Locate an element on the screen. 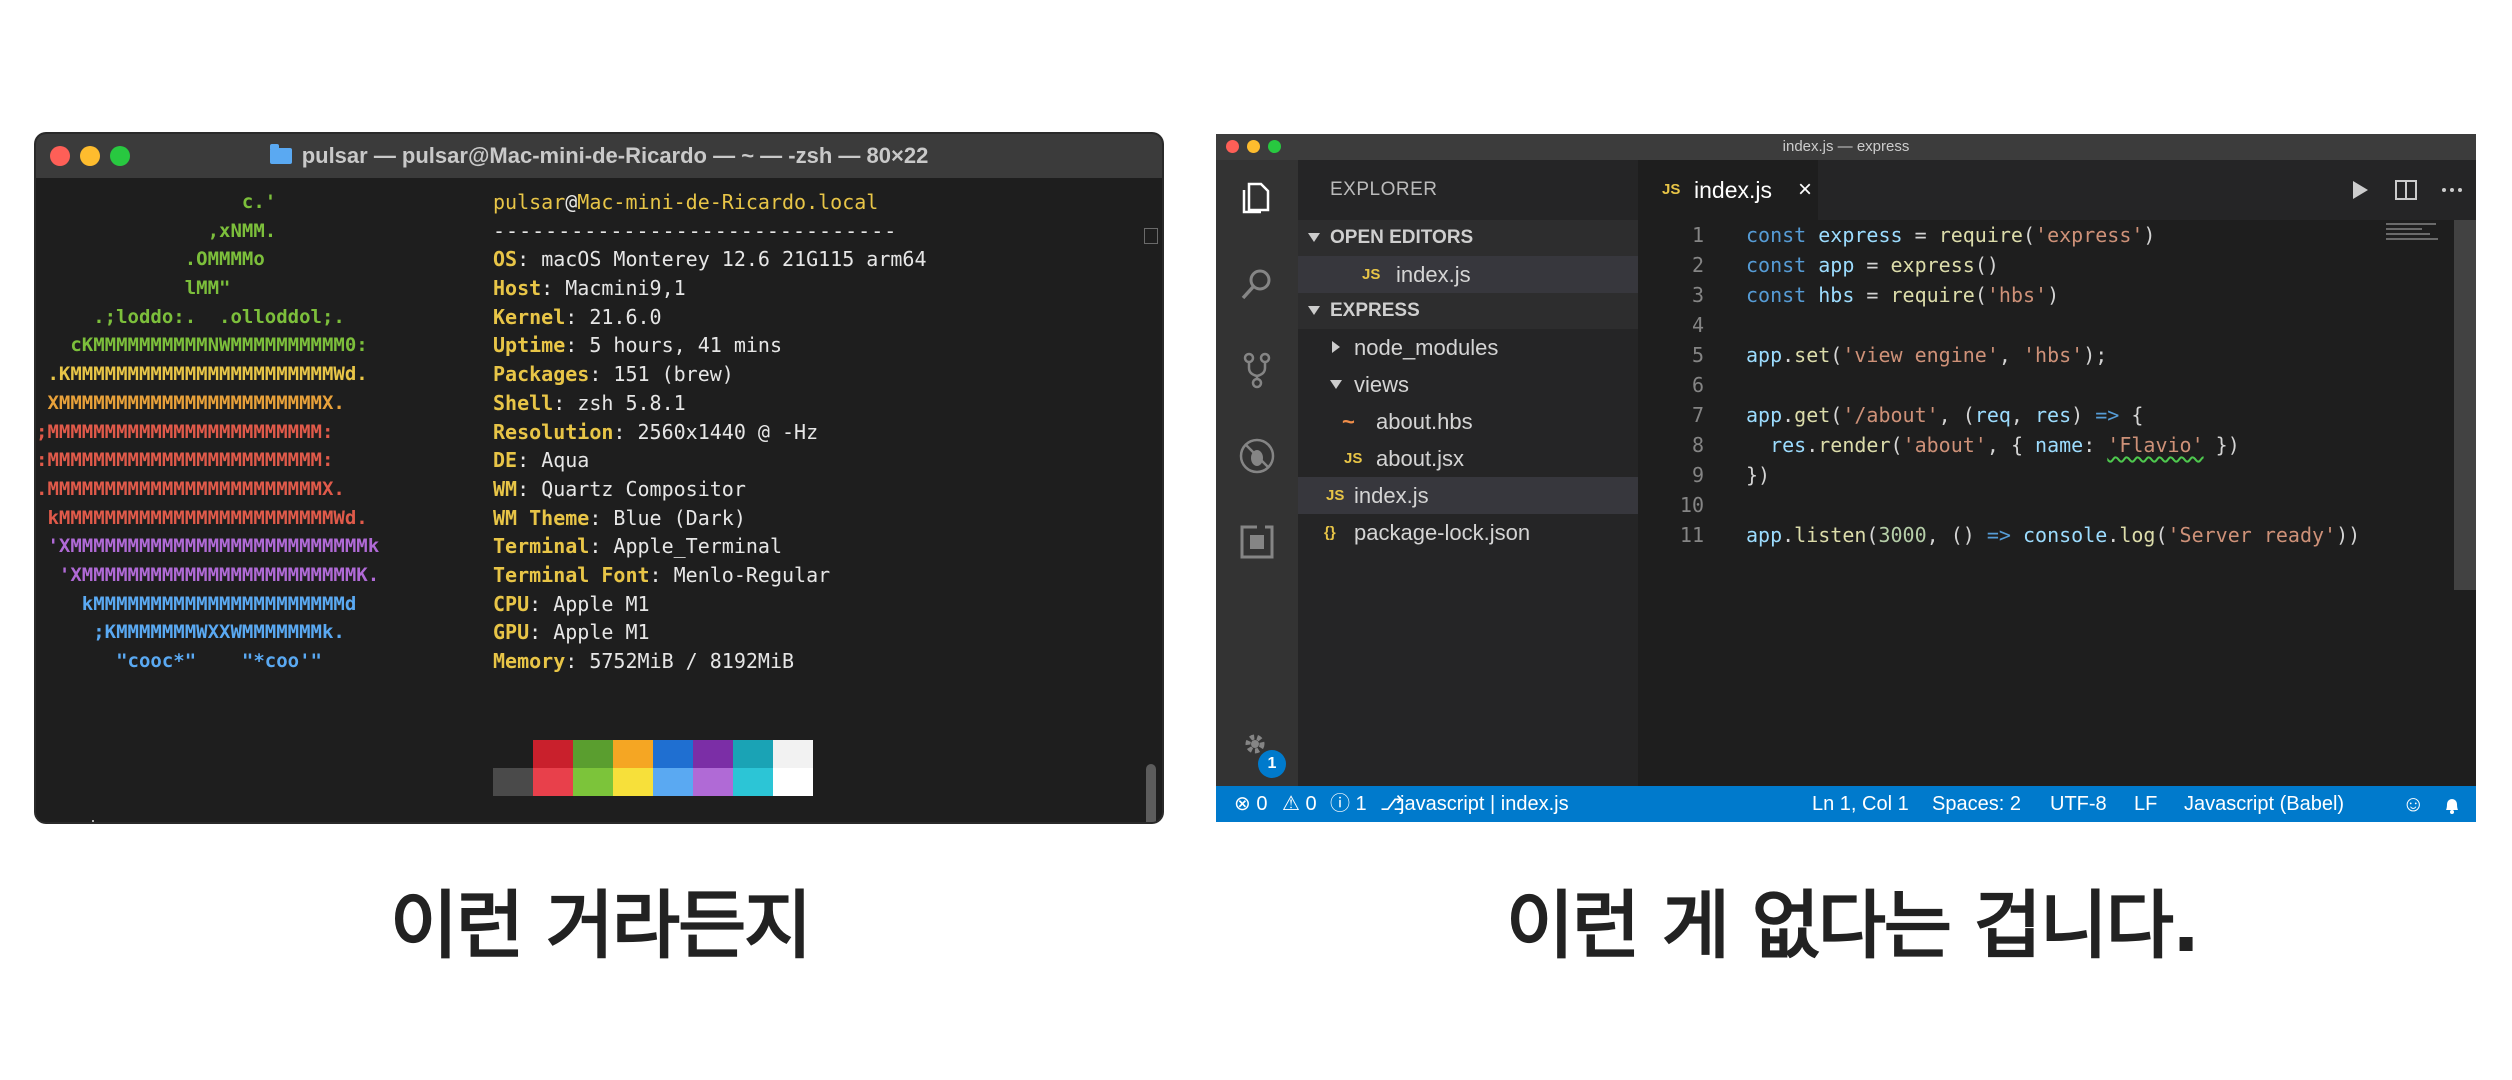  tree-item-views: views is located at coordinates (1468, 384).